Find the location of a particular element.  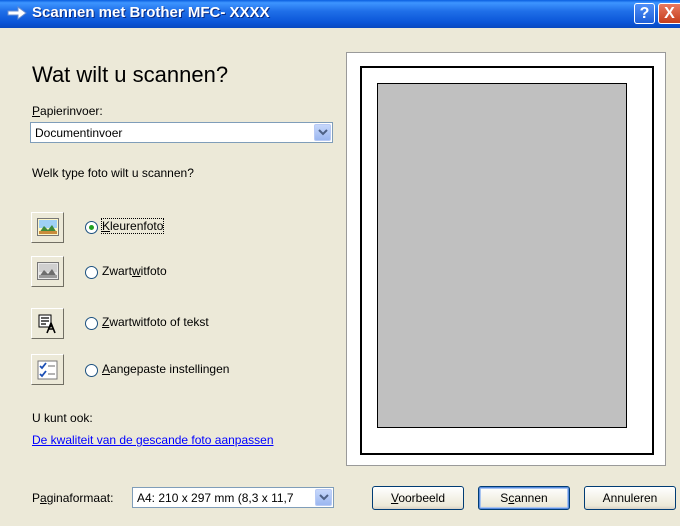

color-photo-label: Kleurenfoto is located at coordinates (132, 226).